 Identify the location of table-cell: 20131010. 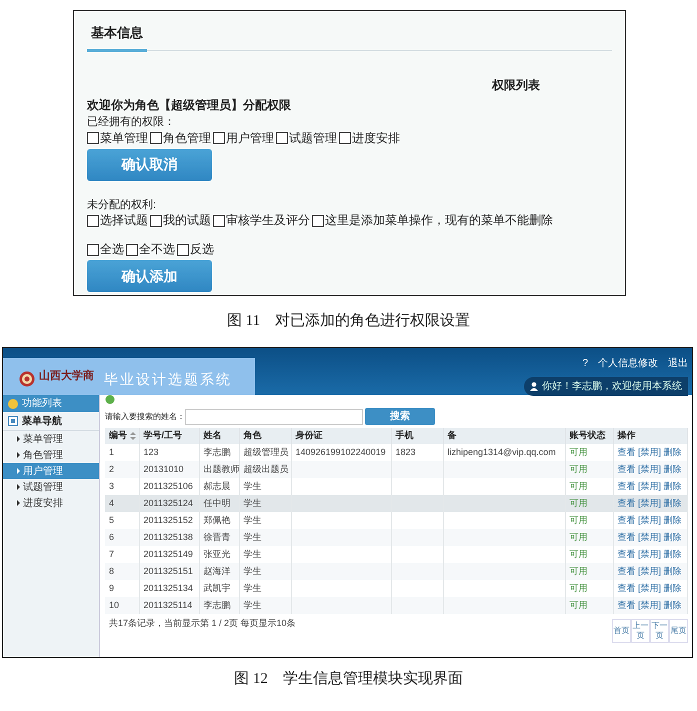
(164, 469).